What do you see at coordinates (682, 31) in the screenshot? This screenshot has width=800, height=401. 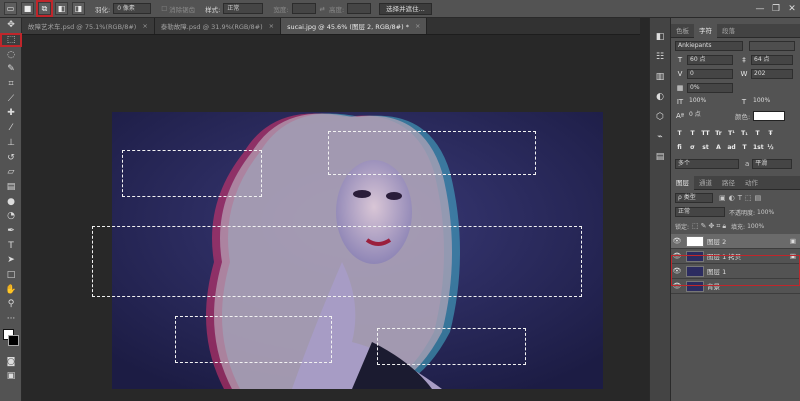 I see `tab-swatches: 色板` at bounding box center [682, 31].